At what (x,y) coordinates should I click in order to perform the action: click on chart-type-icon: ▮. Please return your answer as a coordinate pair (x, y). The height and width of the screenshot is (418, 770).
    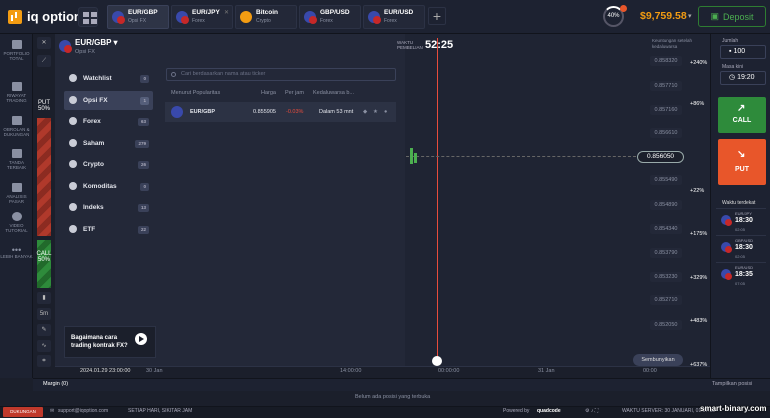
    Looking at the image, I should click on (44, 298).